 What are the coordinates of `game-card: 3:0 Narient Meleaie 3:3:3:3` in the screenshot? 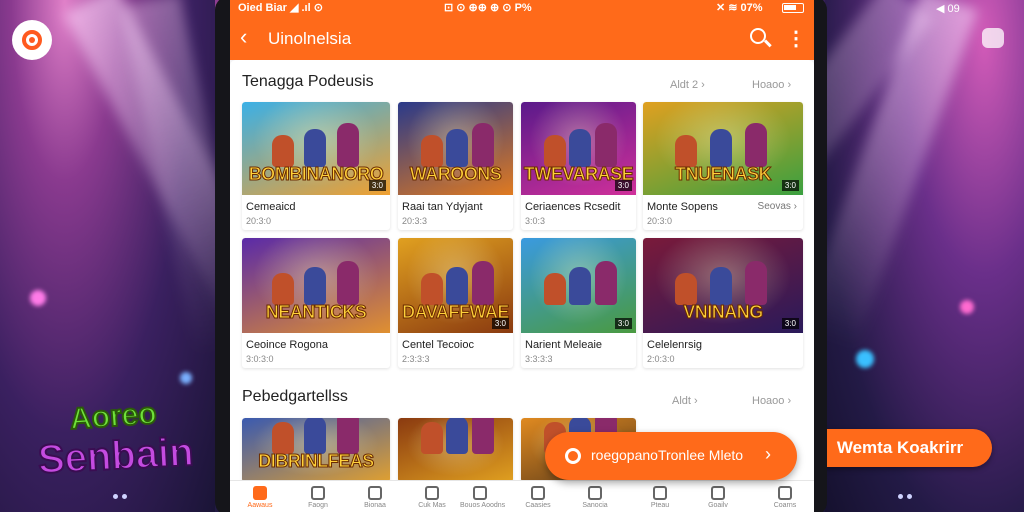 It's located at (578, 303).